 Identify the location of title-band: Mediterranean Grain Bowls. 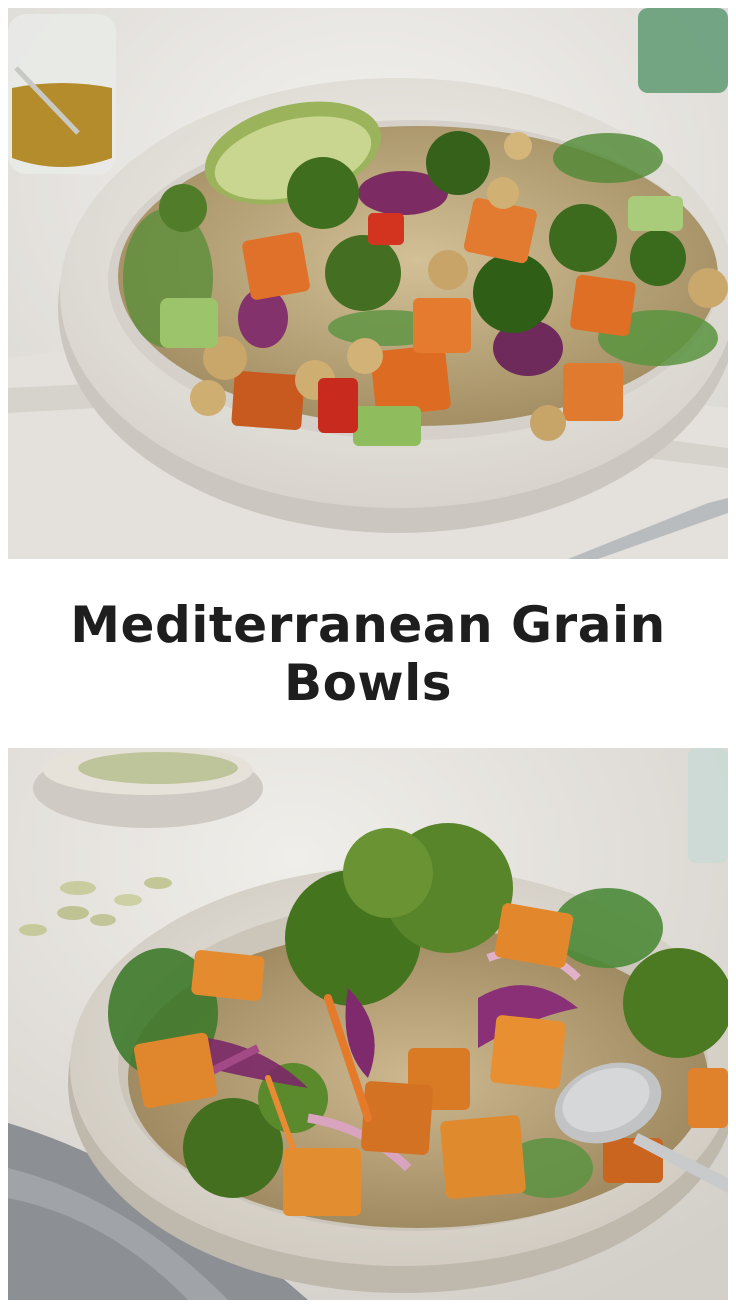
(368, 653).